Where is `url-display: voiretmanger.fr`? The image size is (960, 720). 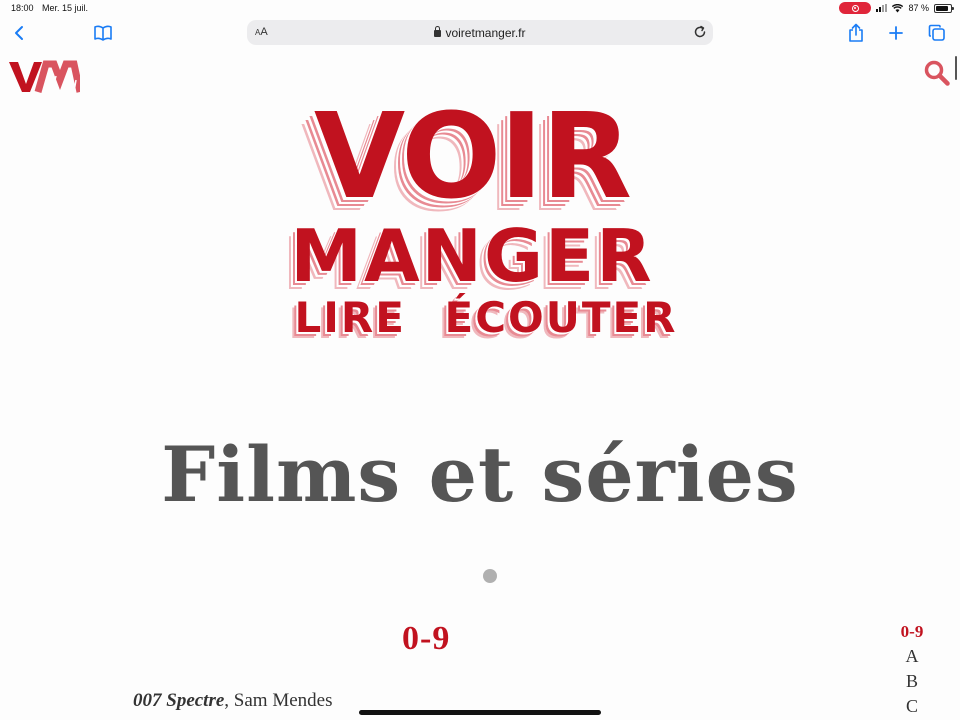
url-display: voiretmanger.fr is located at coordinates (480, 33).